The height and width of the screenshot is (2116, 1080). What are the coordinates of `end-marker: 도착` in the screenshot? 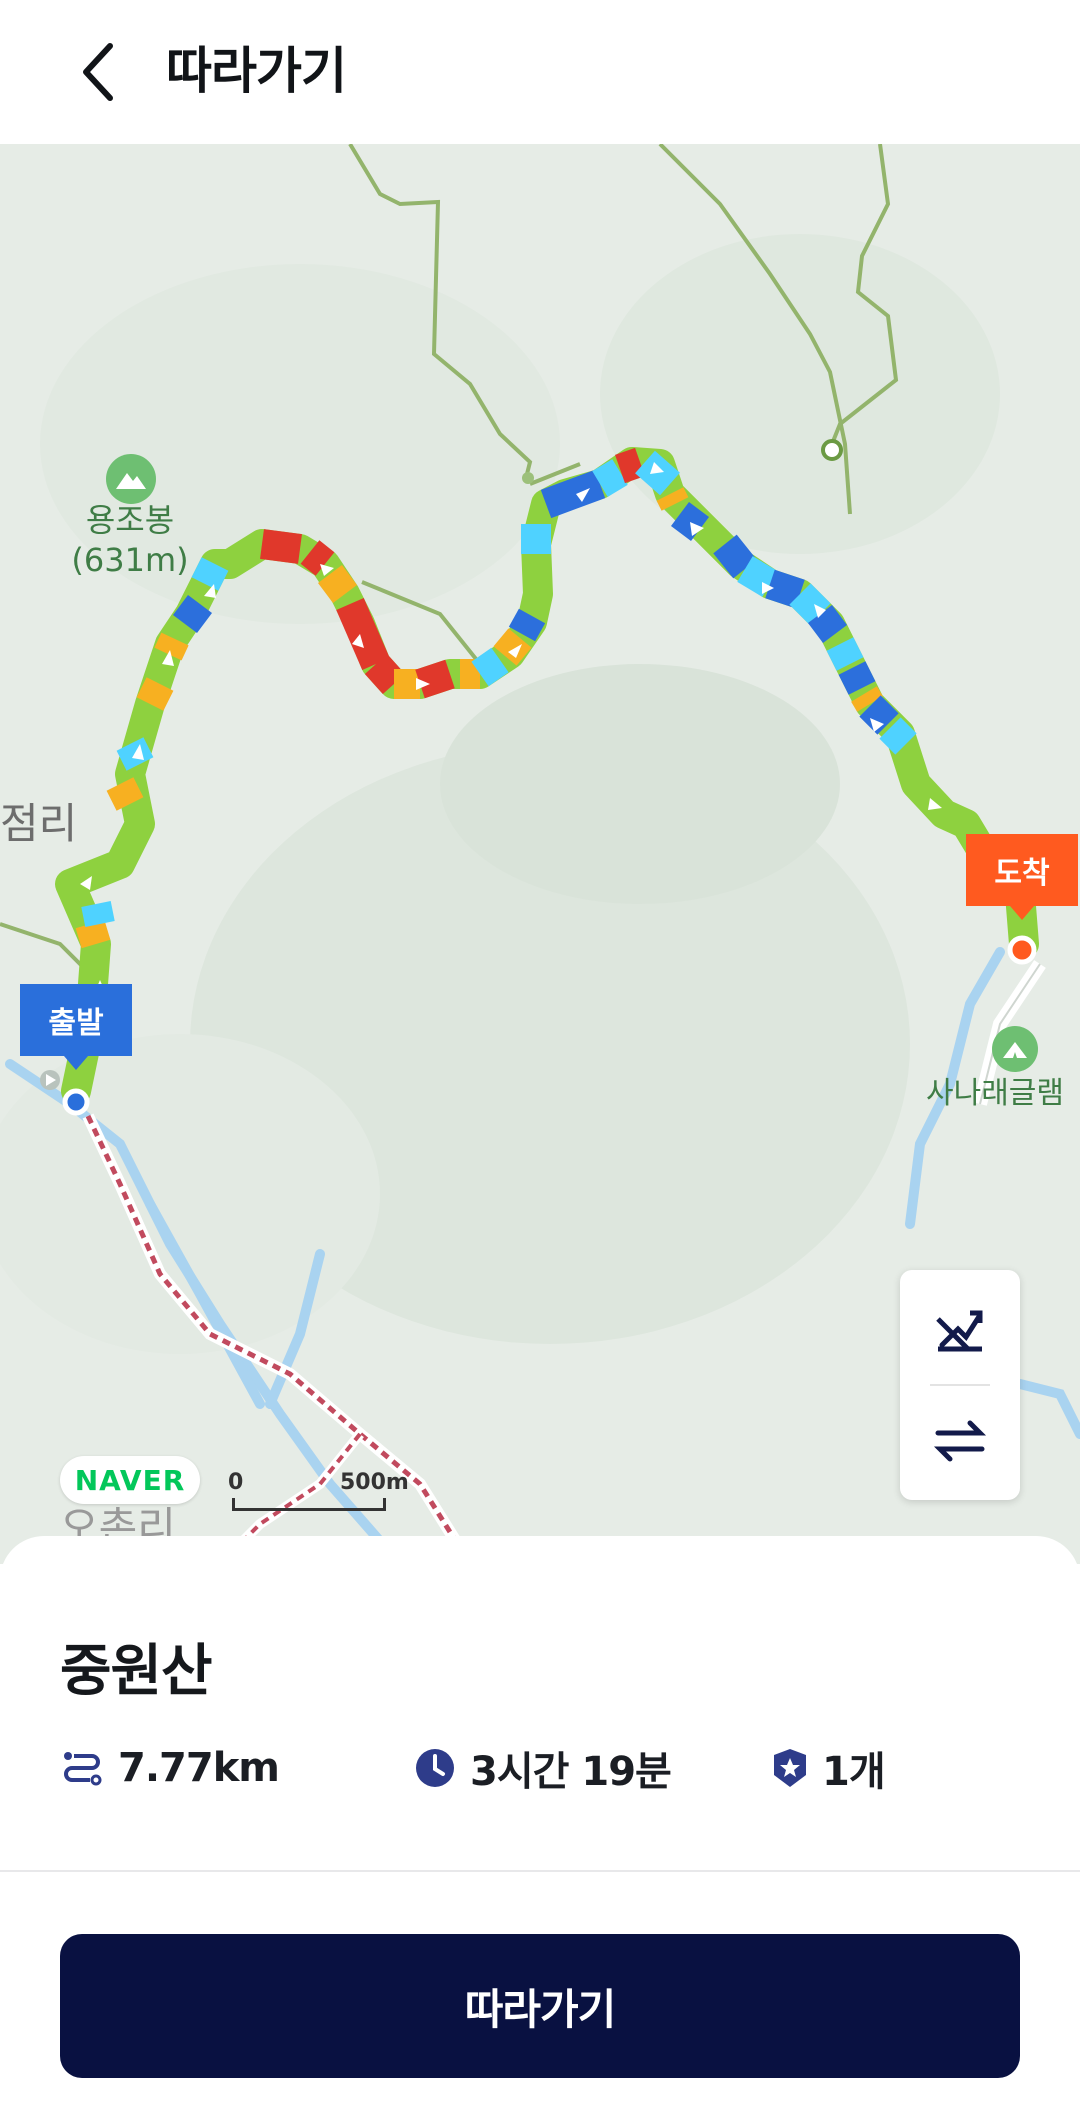 It's located at (1022, 877).